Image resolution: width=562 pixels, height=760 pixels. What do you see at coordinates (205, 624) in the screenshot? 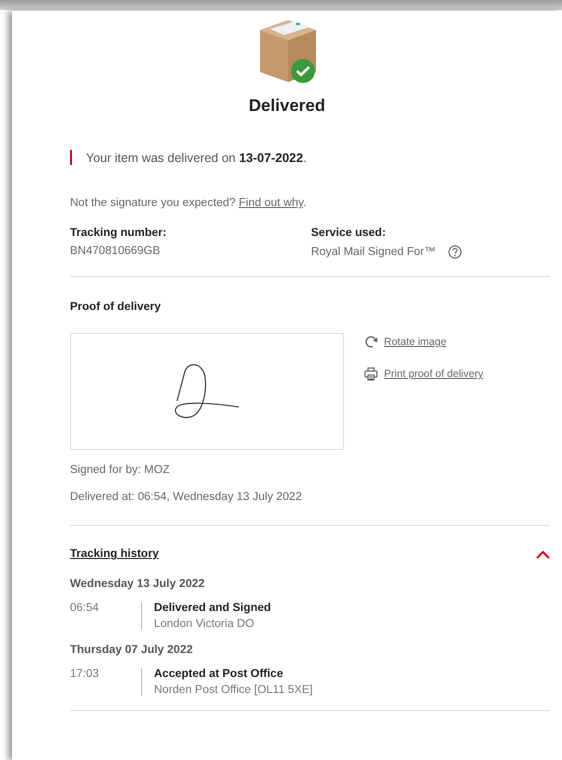
I see `event-location: London Victoria DO` at bounding box center [205, 624].